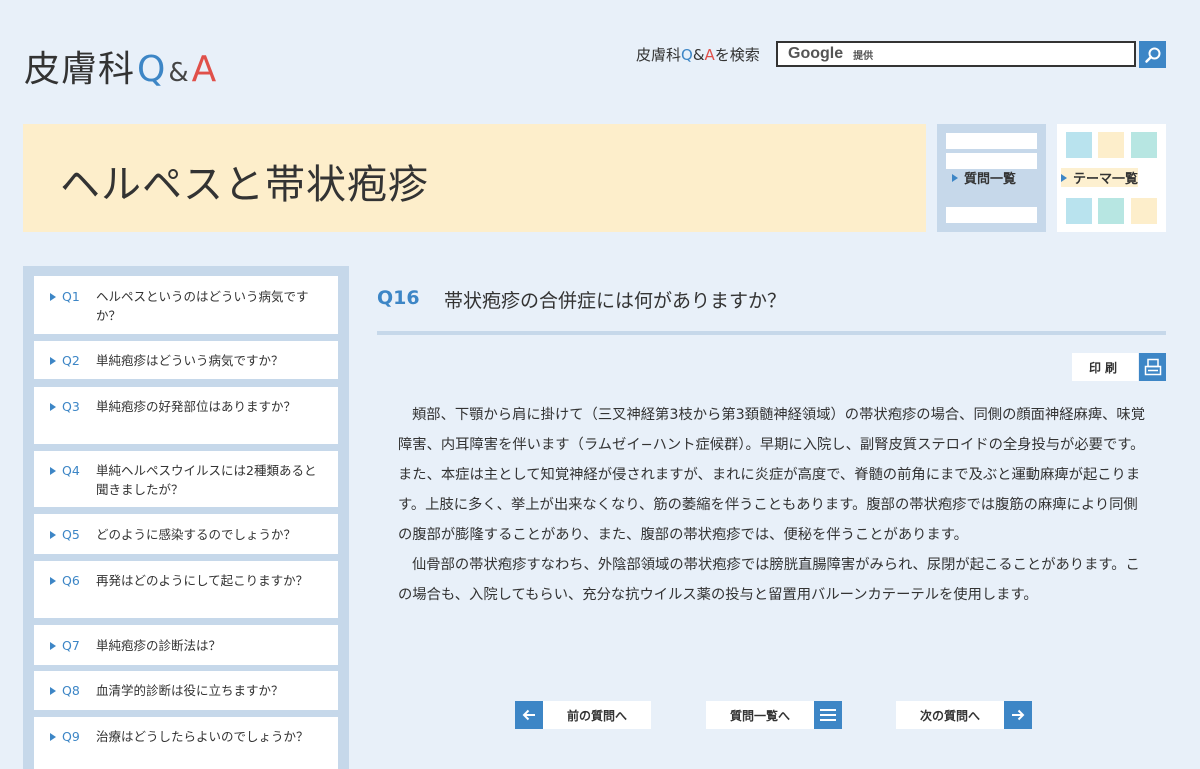 The height and width of the screenshot is (769, 1200). Describe the element at coordinates (202, 306) in the screenshot. I see `sidebar-item-label: ヘルペスというのはどういう病気ですか？` at that location.